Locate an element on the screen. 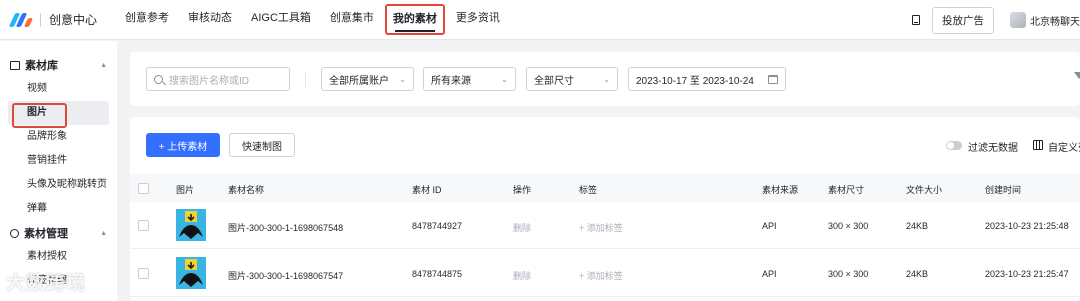  asset-created-time: 2023-10-23 21:25:48 is located at coordinates (1027, 226).